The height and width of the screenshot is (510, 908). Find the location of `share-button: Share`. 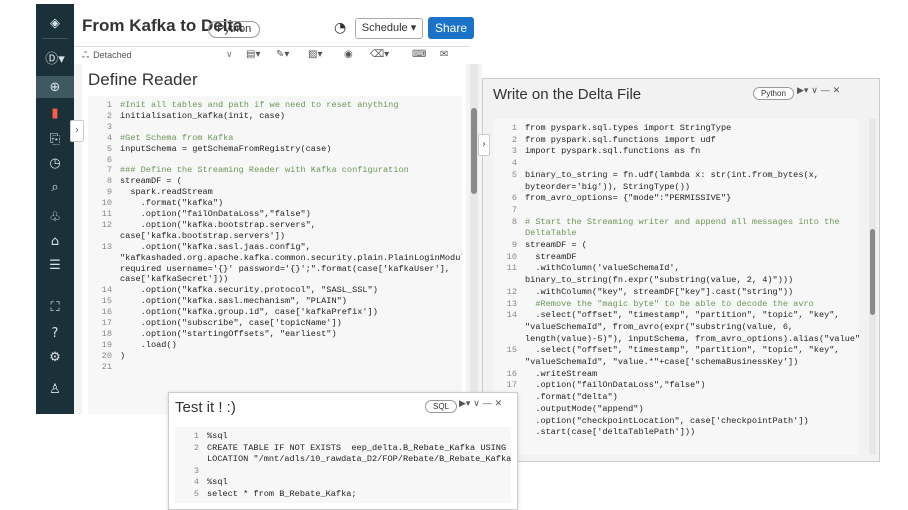

share-button: Share is located at coordinates (451, 28).